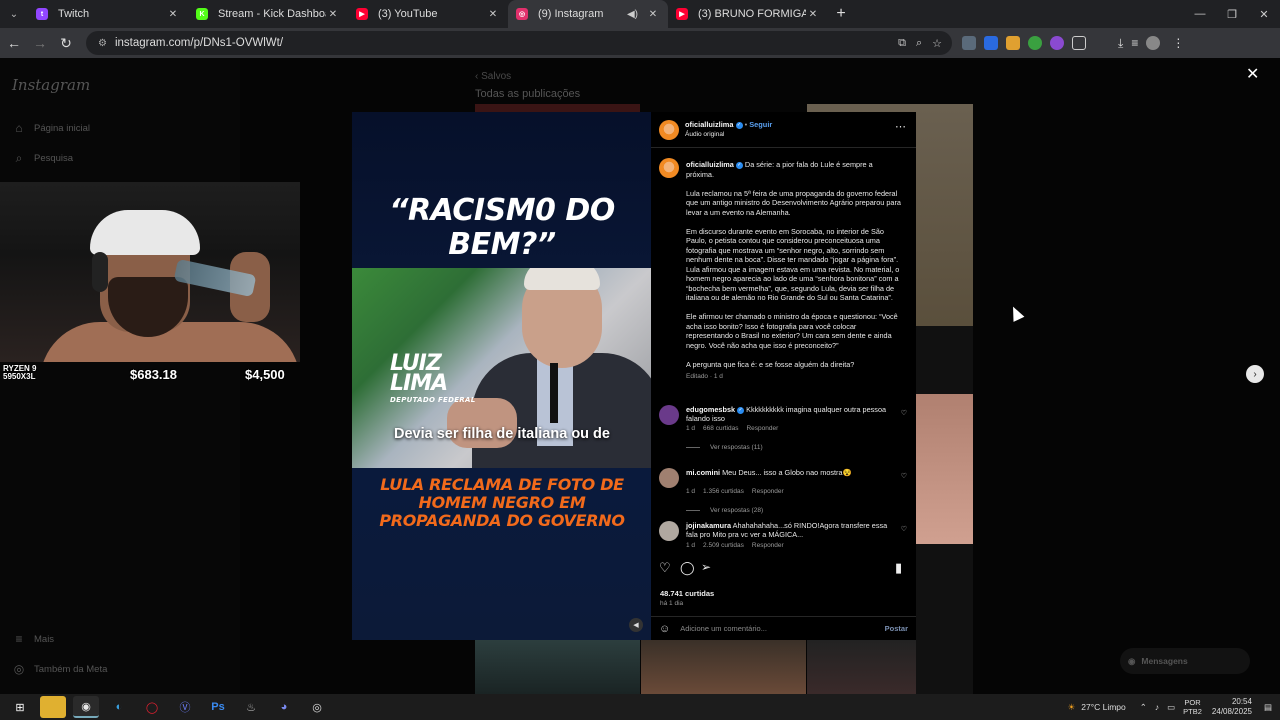  I want to click on like-count: 48.741 curtidas, so click(687, 593).